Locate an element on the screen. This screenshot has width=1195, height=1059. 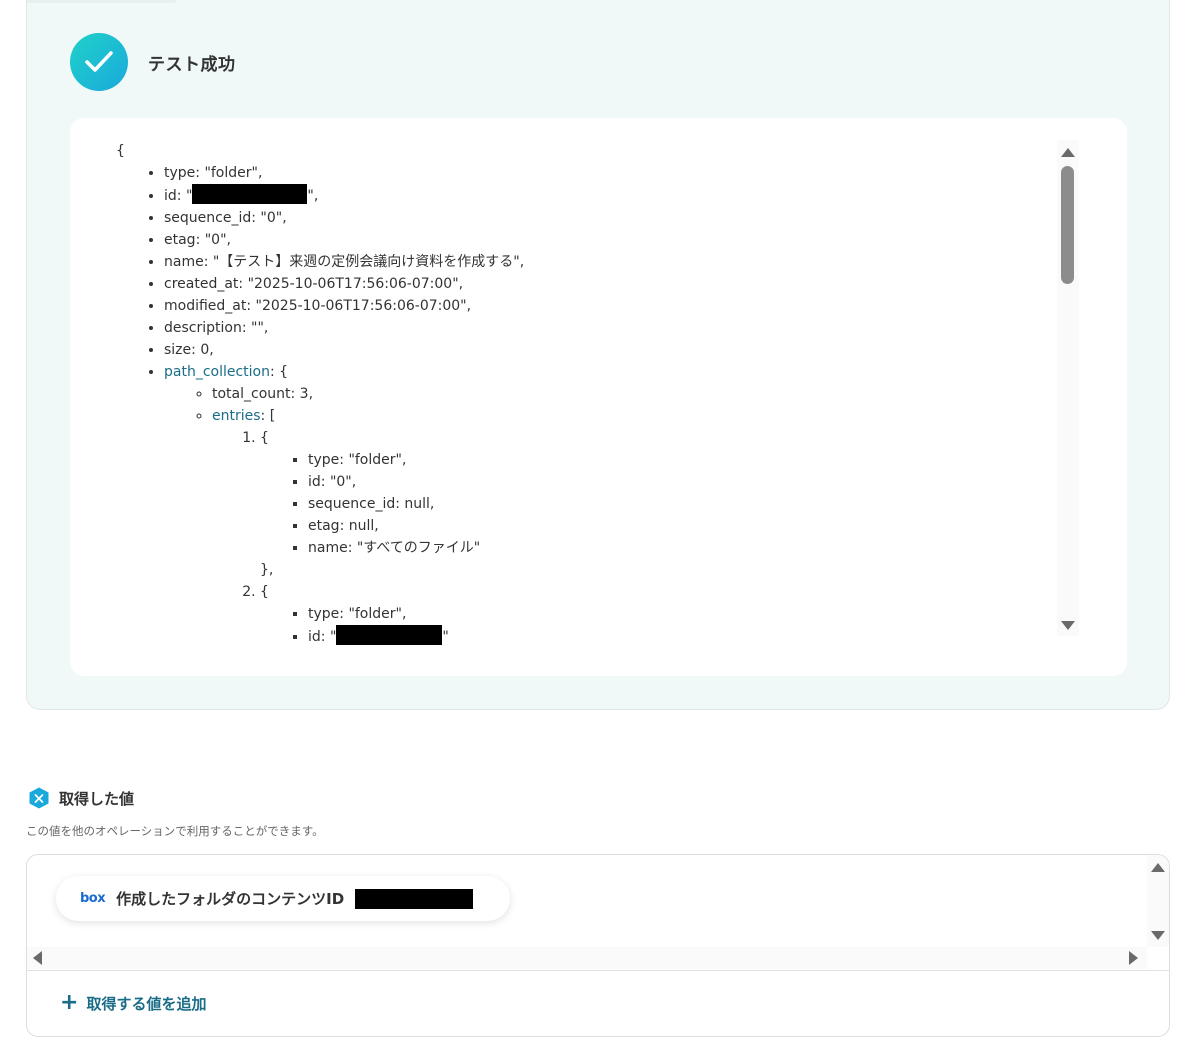
add-value-label: 取得する値を追加 is located at coordinates (146, 1003).